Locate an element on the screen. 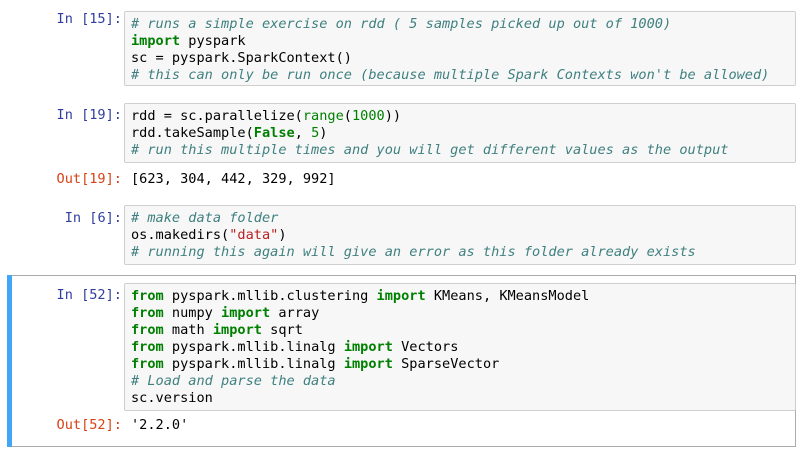  input-prompt: In [19]: is located at coordinates (89, 115).